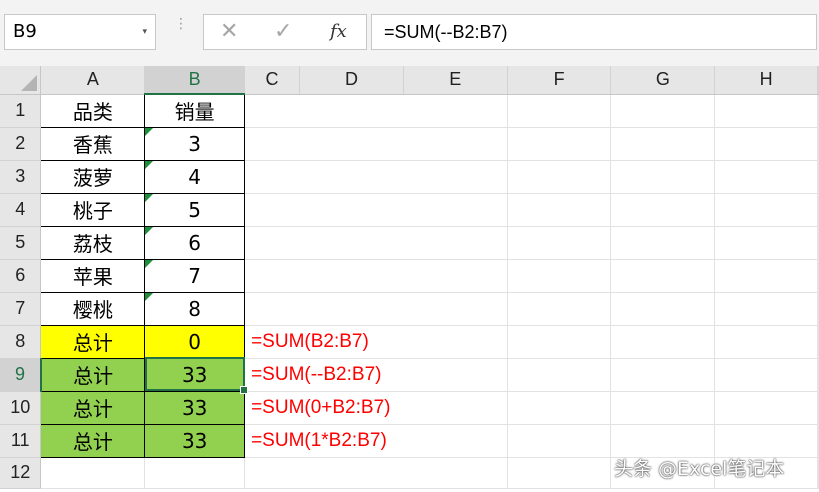  Describe the element at coordinates (195, 143) in the screenshot. I see `cell-b: 3` at that location.